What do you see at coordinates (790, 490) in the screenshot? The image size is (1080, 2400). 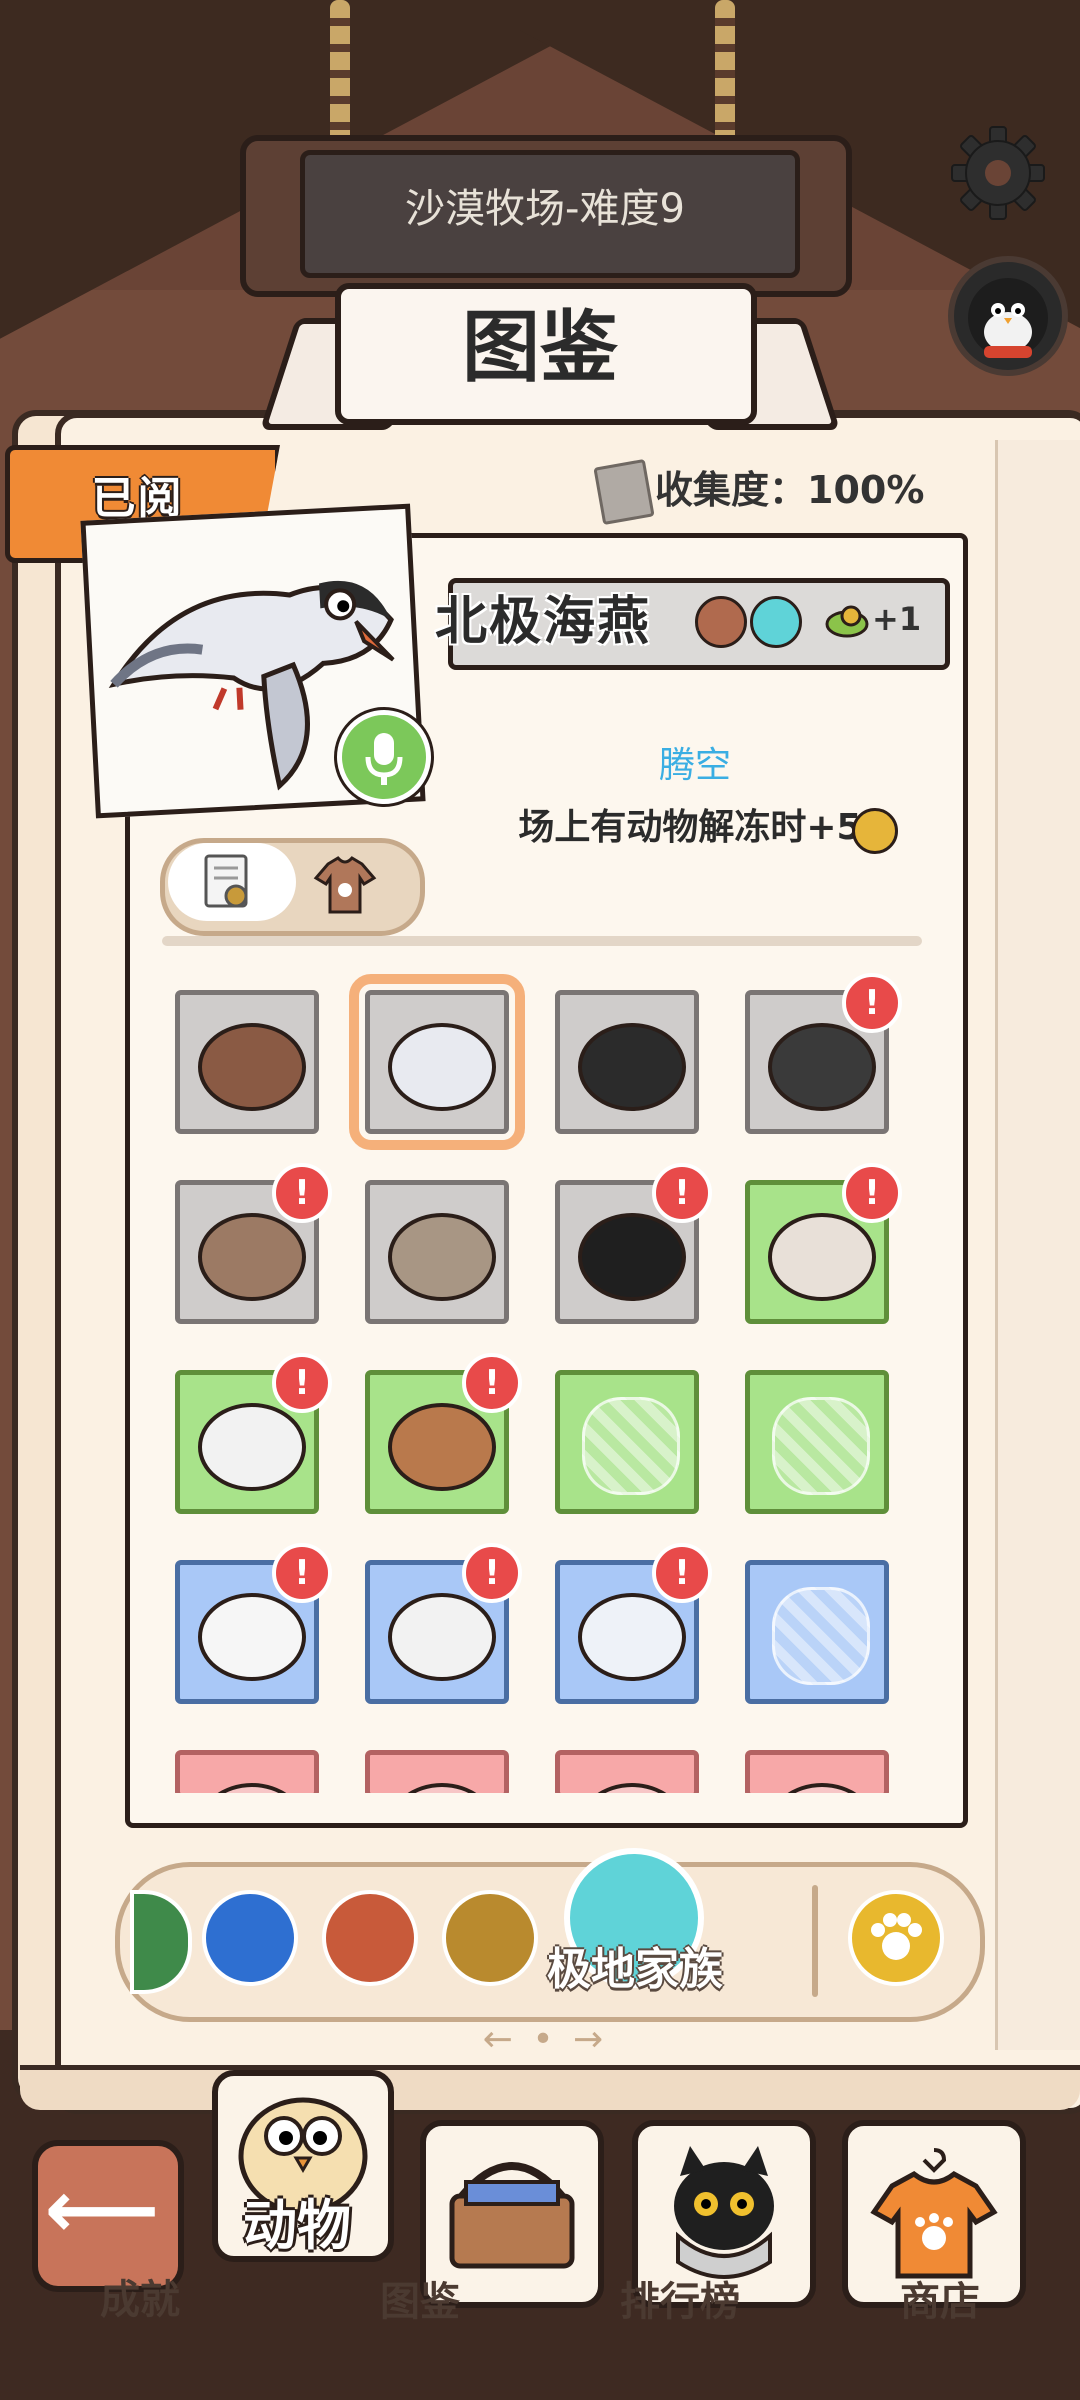 I see `collection-rate: 收集度：100%` at bounding box center [790, 490].